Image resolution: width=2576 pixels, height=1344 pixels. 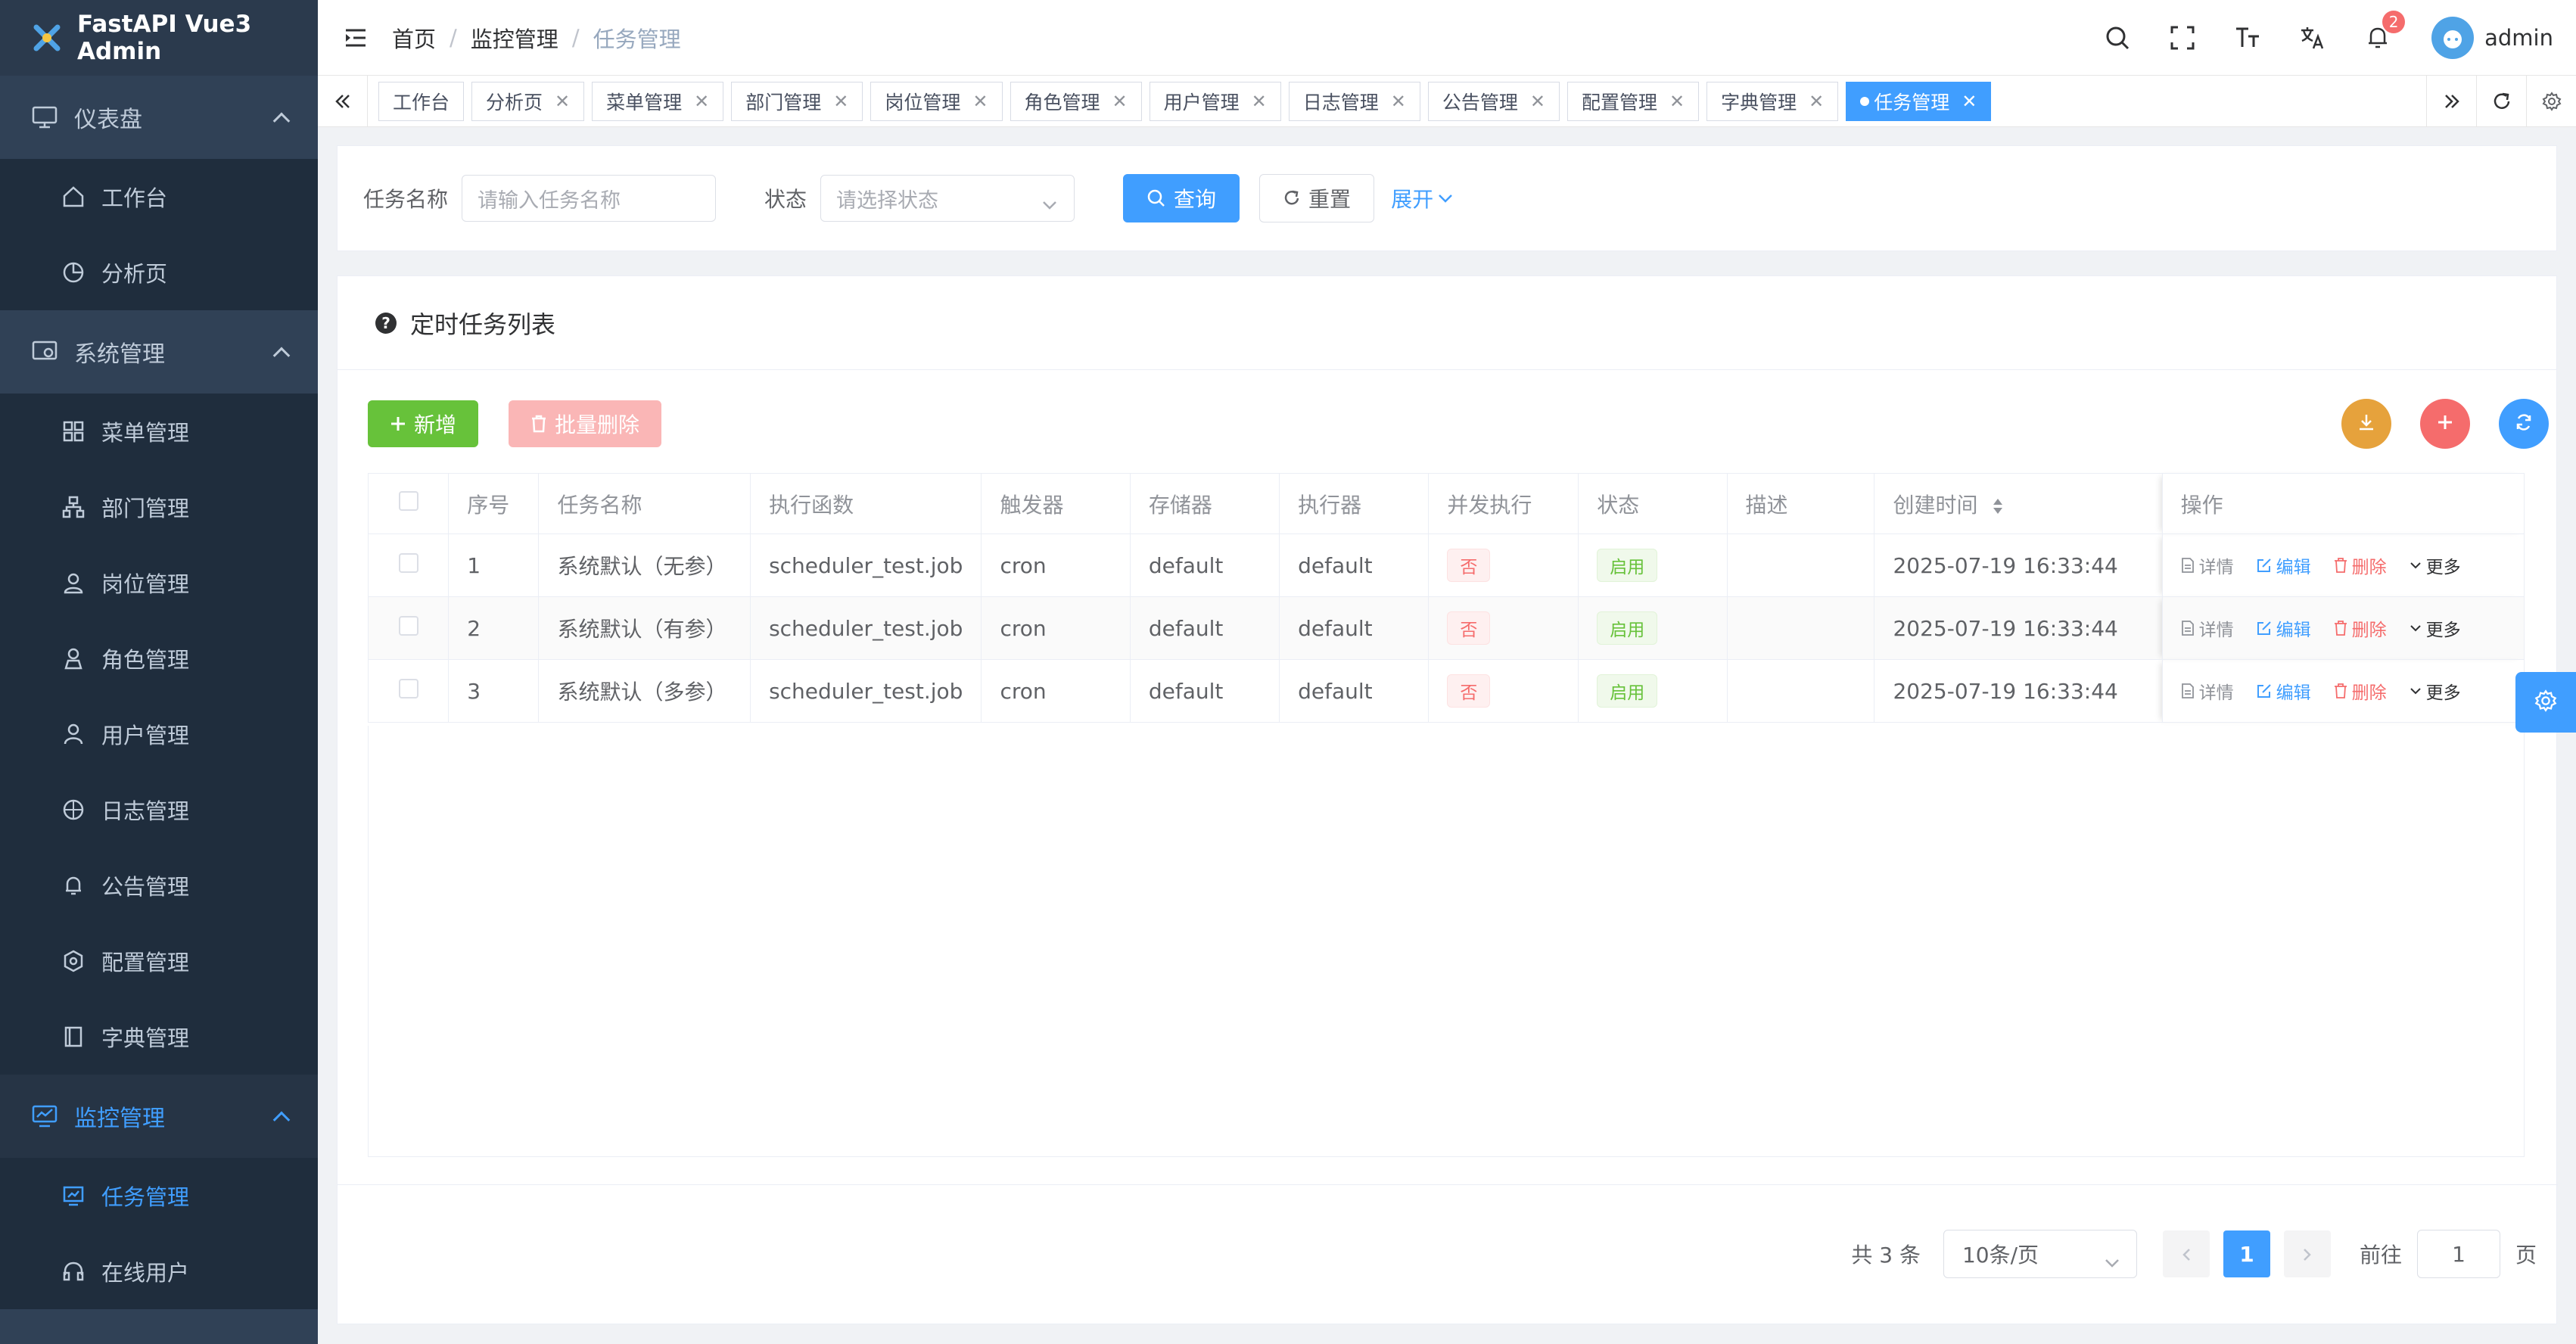 What do you see at coordinates (590, 199) in the screenshot?
I see `task-name-input: 请输入任务名称` at bounding box center [590, 199].